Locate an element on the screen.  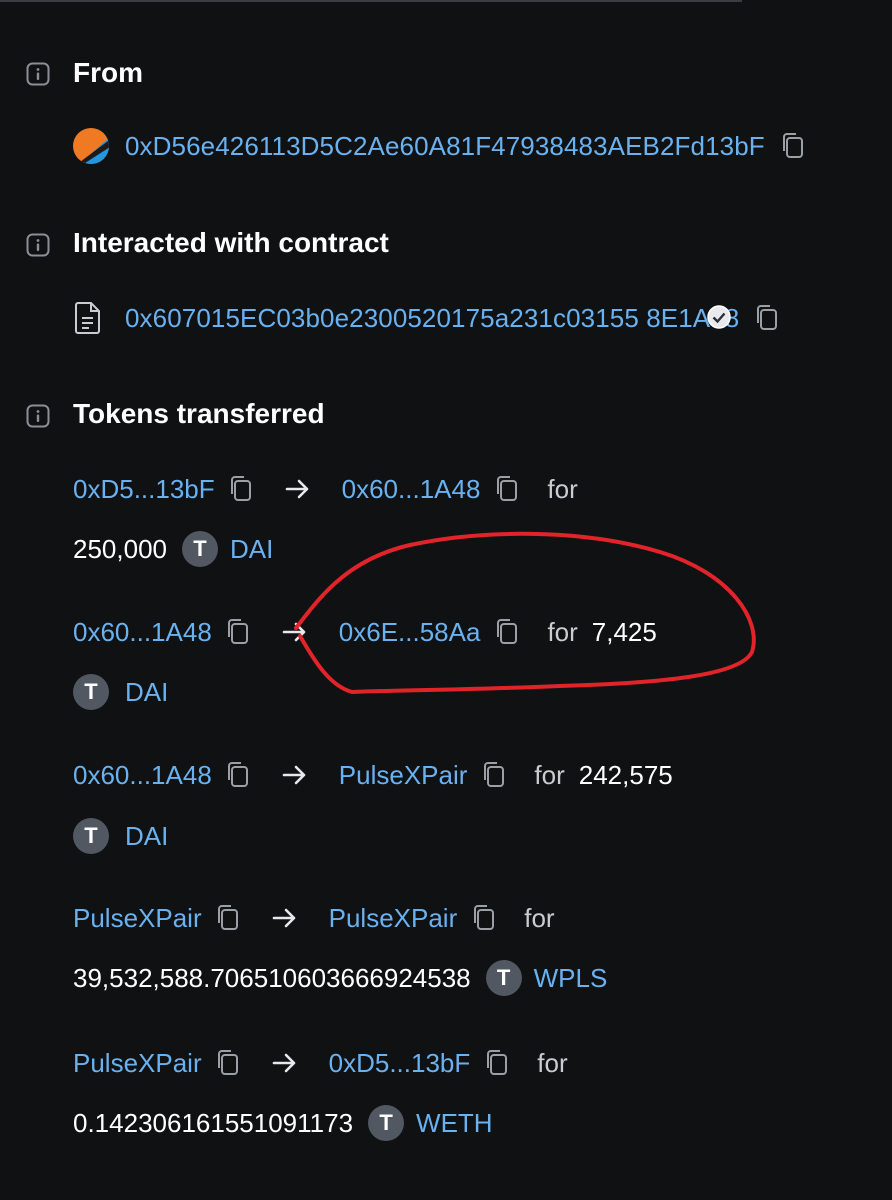
transfer-amount: 0.142306161551091173 is located at coordinates (213, 1122).